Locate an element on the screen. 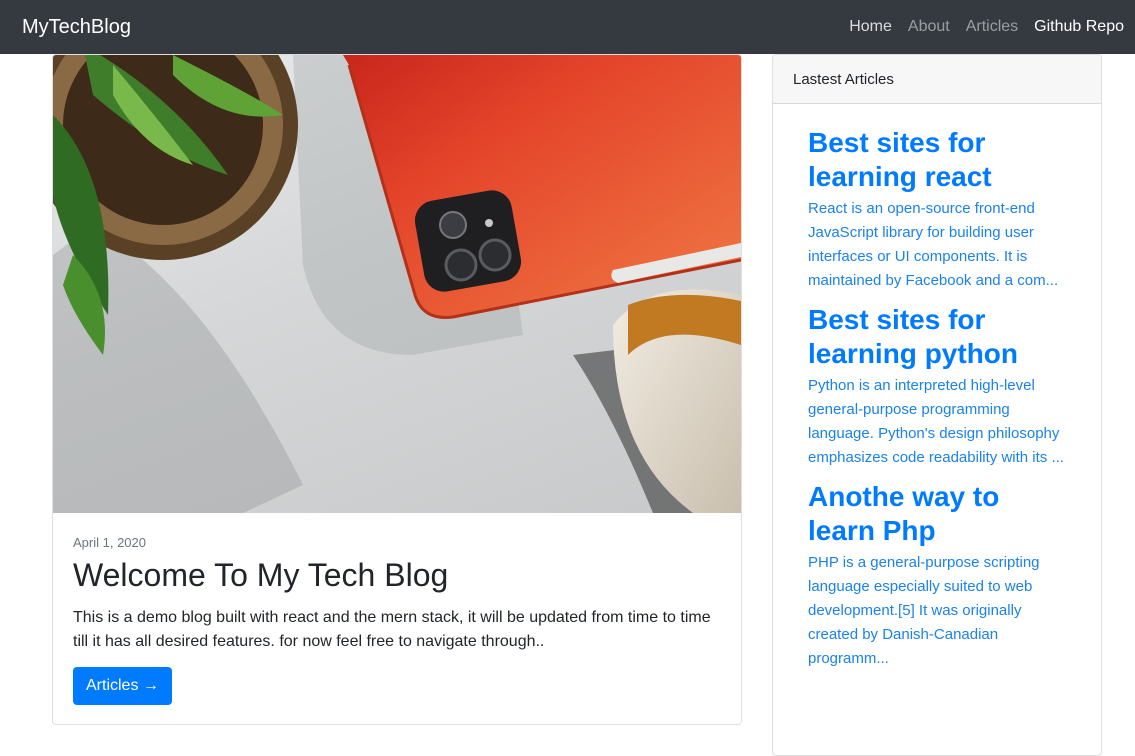  nav-github-repo-link: Github Repo is located at coordinates (1079, 27).